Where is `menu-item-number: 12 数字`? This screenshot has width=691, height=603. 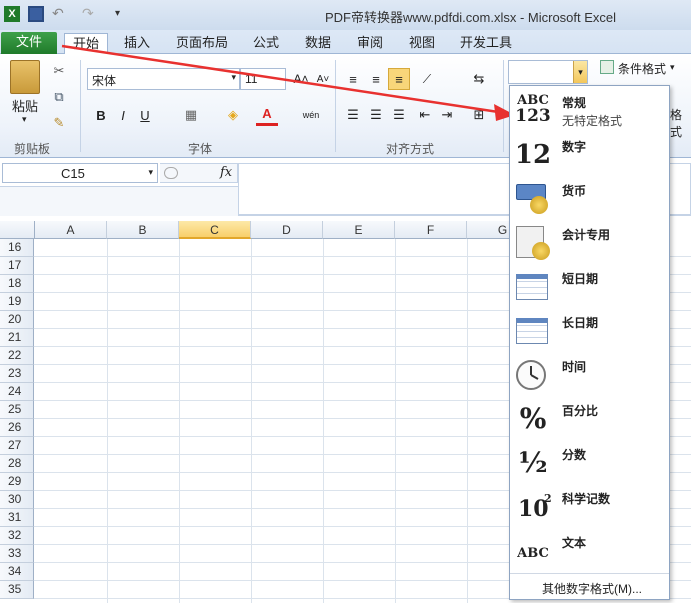
menu-item-number: 12 数字 is located at coordinates (589, 154).